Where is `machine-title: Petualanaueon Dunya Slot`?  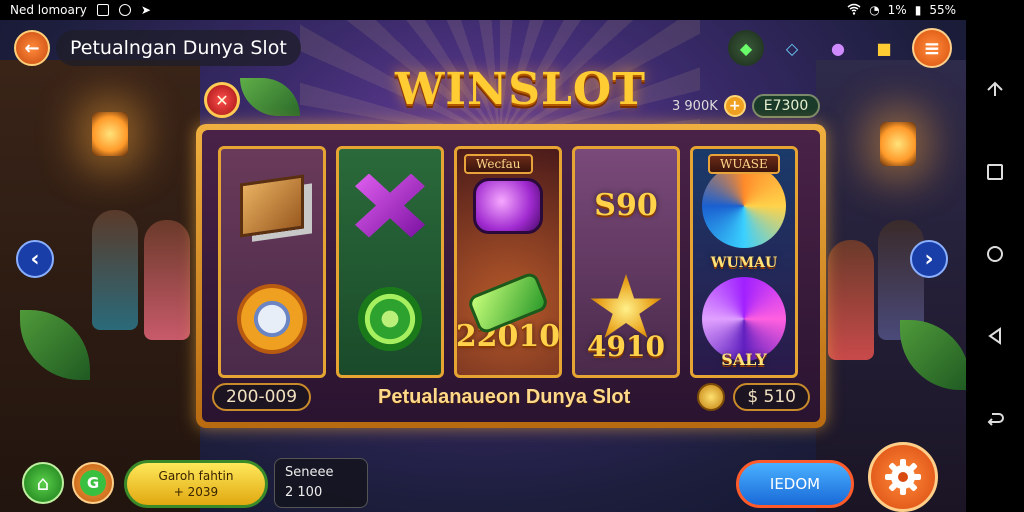
machine-title: Petualanaueon Dunya Slot is located at coordinates (504, 396).